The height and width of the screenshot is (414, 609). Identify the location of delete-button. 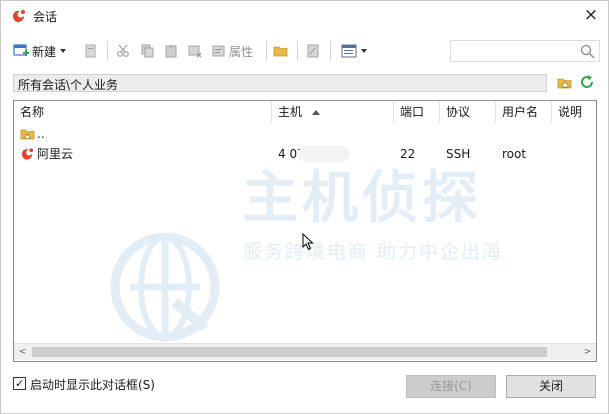
(195, 51).